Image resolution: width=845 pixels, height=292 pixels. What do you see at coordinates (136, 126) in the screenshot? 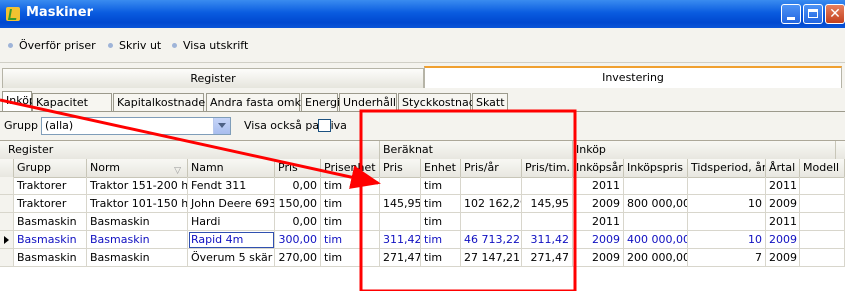
I see `group-select: (alla)` at bounding box center [136, 126].